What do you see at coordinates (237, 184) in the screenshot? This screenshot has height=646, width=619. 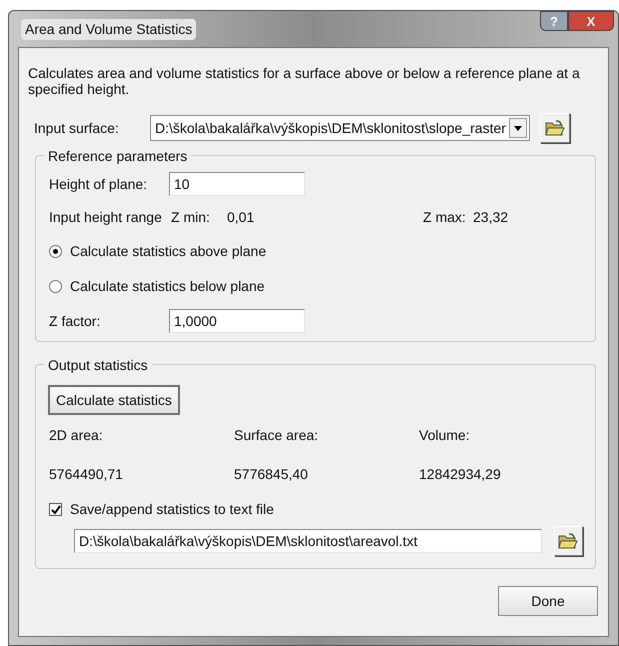 I see `text-field: 10` at bounding box center [237, 184].